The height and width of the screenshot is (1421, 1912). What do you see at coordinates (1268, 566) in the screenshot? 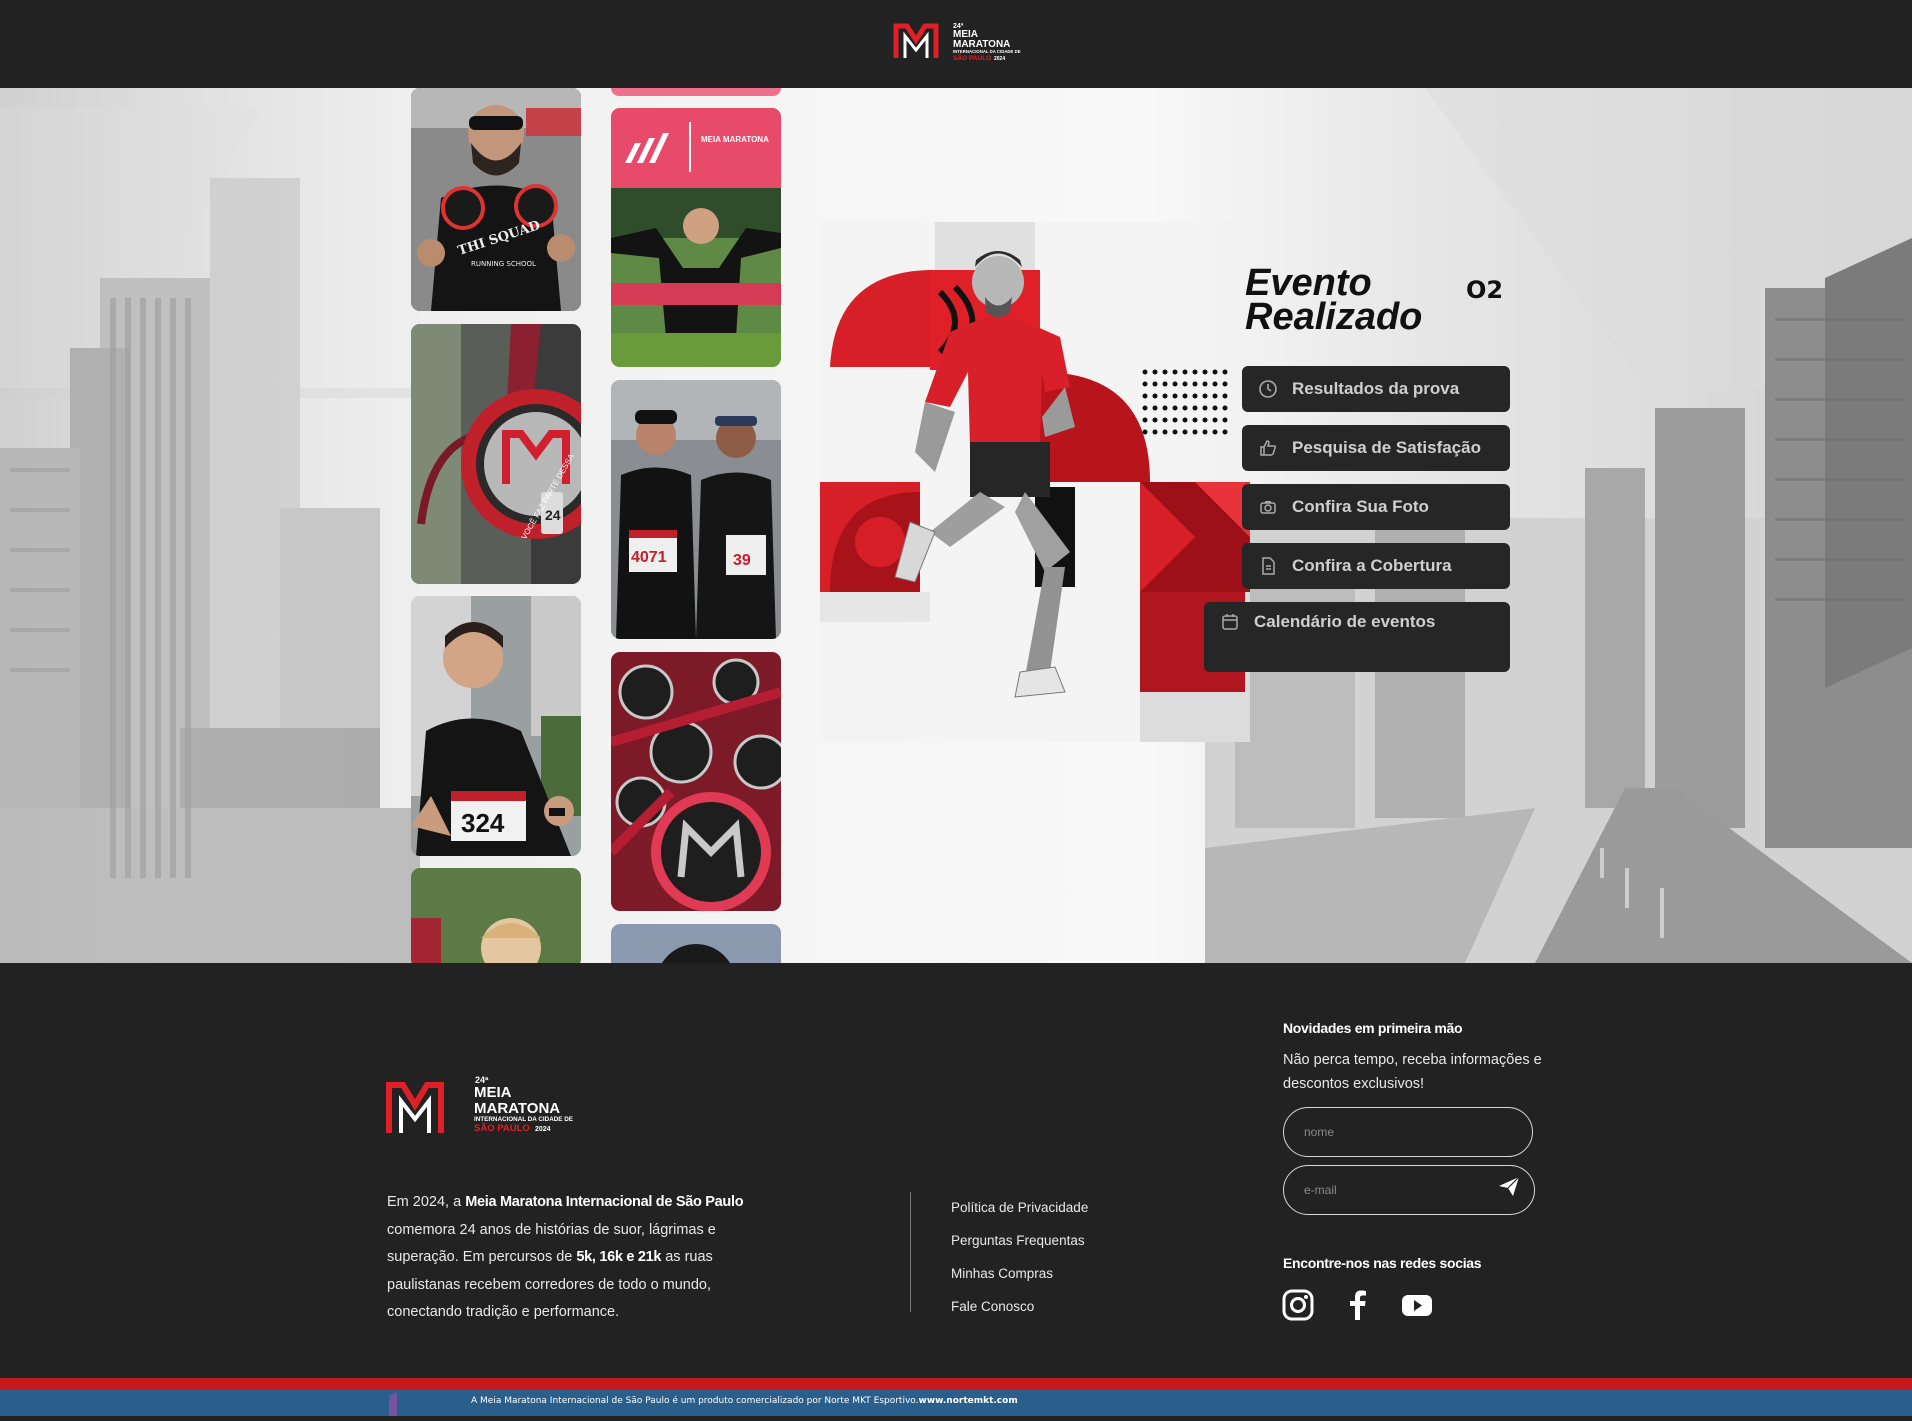
I see `document-icon` at bounding box center [1268, 566].